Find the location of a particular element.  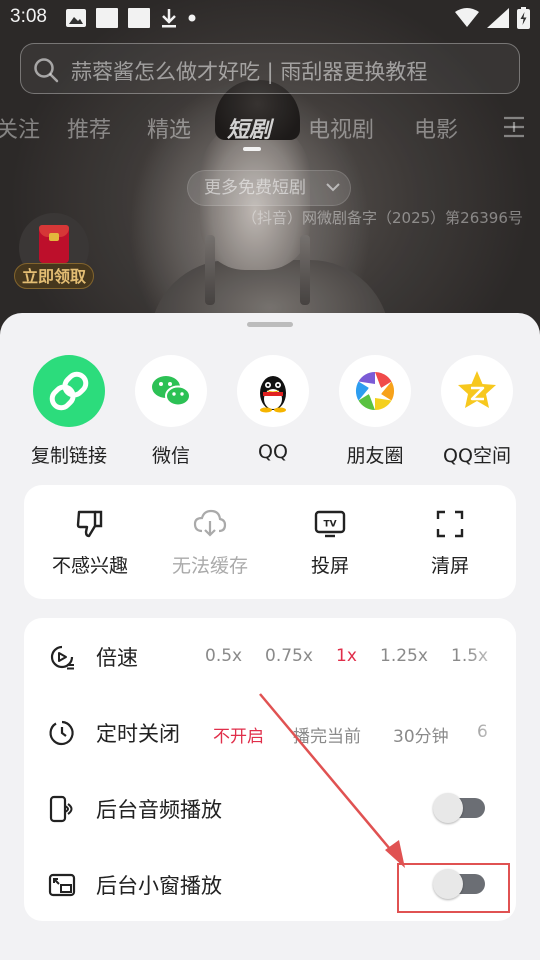

share-qzone-label: QQ空间 is located at coordinates (477, 456).